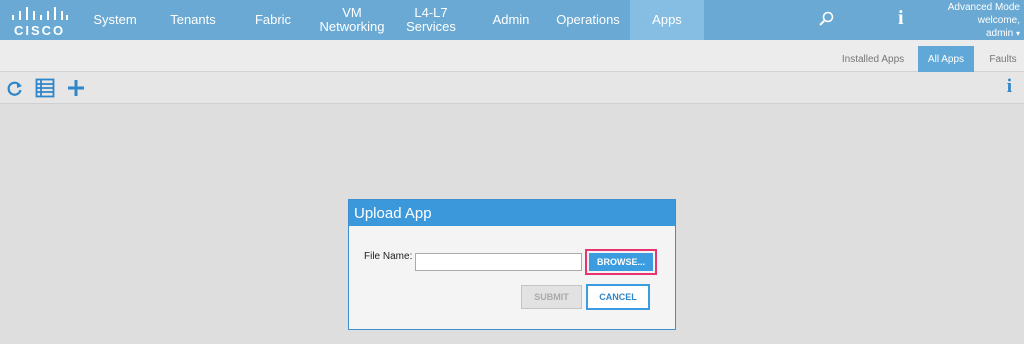 Image resolution: width=1024 pixels, height=344 pixels. I want to click on list-icon, so click(45, 88).